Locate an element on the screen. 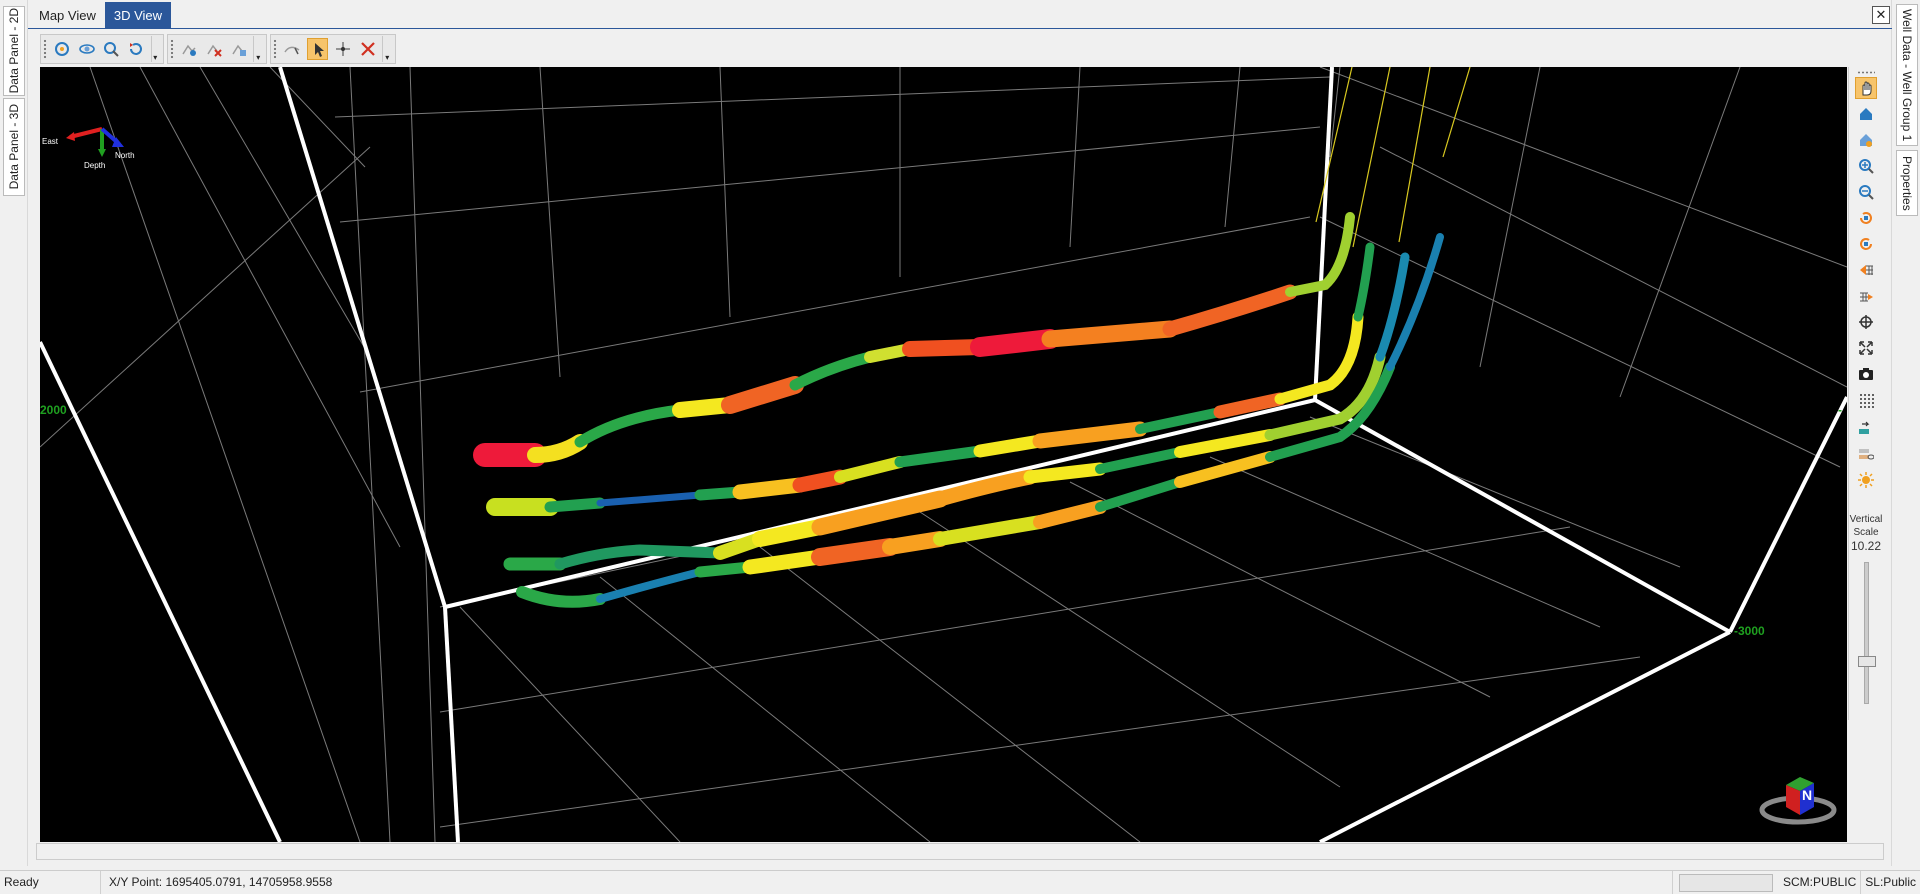  dot-grid-icon is located at coordinates (1866, 400).